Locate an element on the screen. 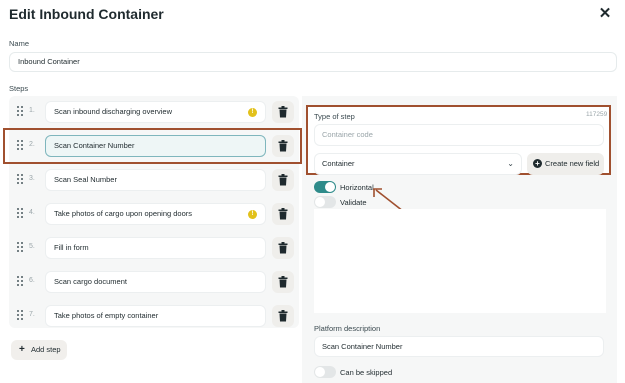 This screenshot has width=625, height=383. step-id: 117259 is located at coordinates (597, 114).